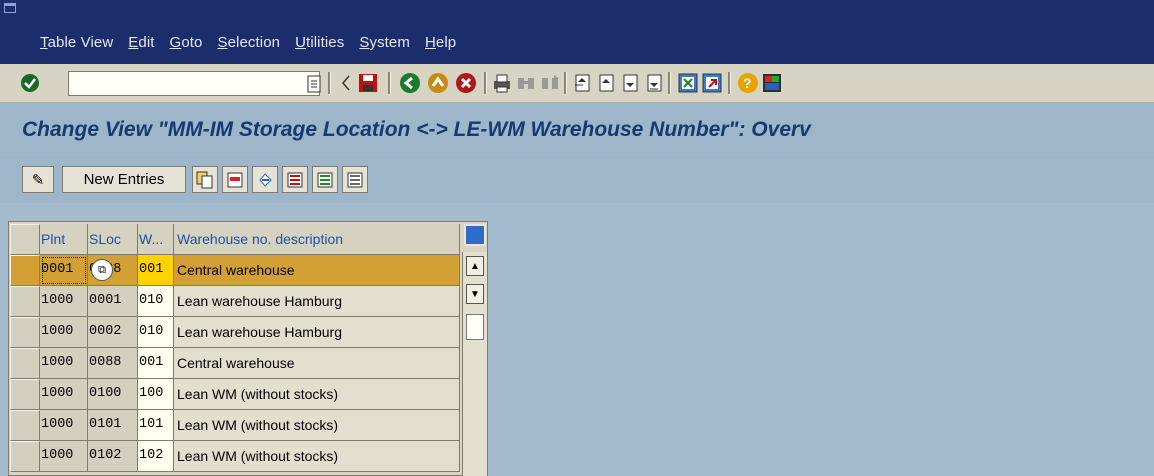 Image resolution: width=1154 pixels, height=476 pixels. I want to click on select-all-icon, so click(295, 179).